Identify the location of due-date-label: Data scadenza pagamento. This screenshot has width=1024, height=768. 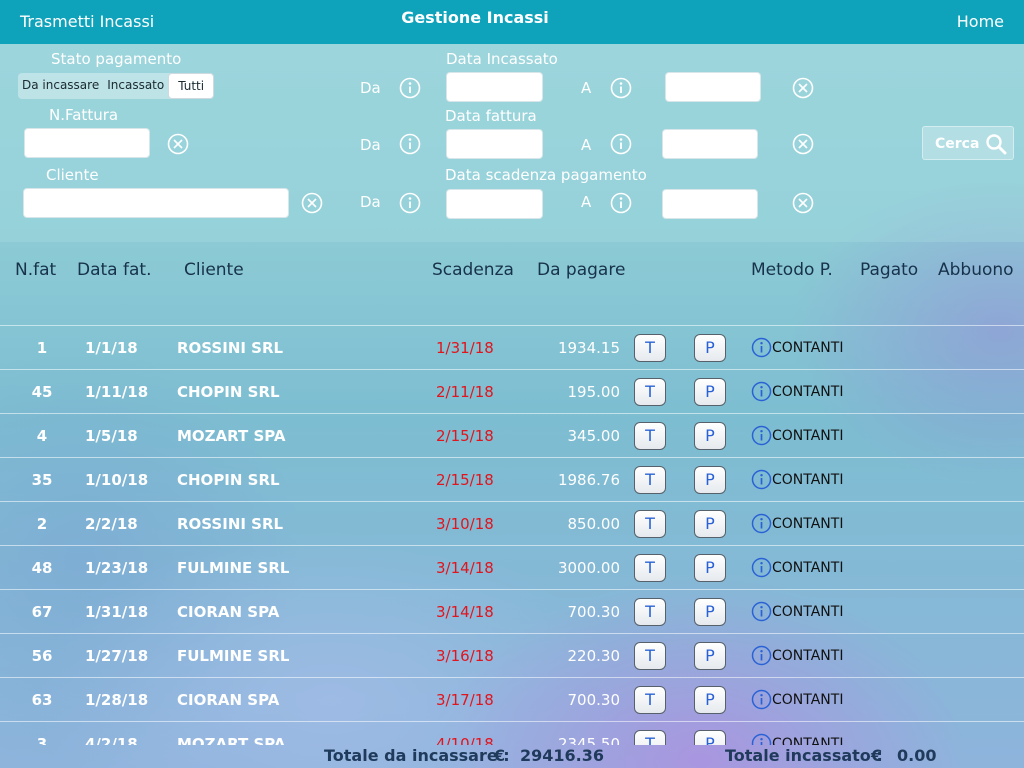
(546, 175).